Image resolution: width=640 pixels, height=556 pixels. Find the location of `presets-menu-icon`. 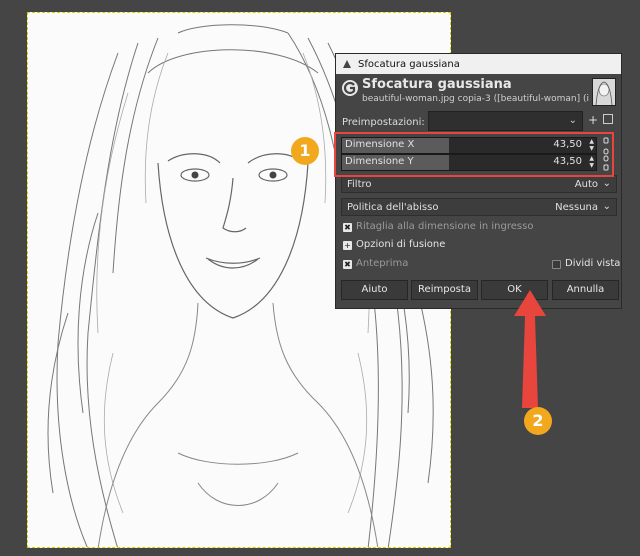

presets-menu-icon is located at coordinates (608, 119).